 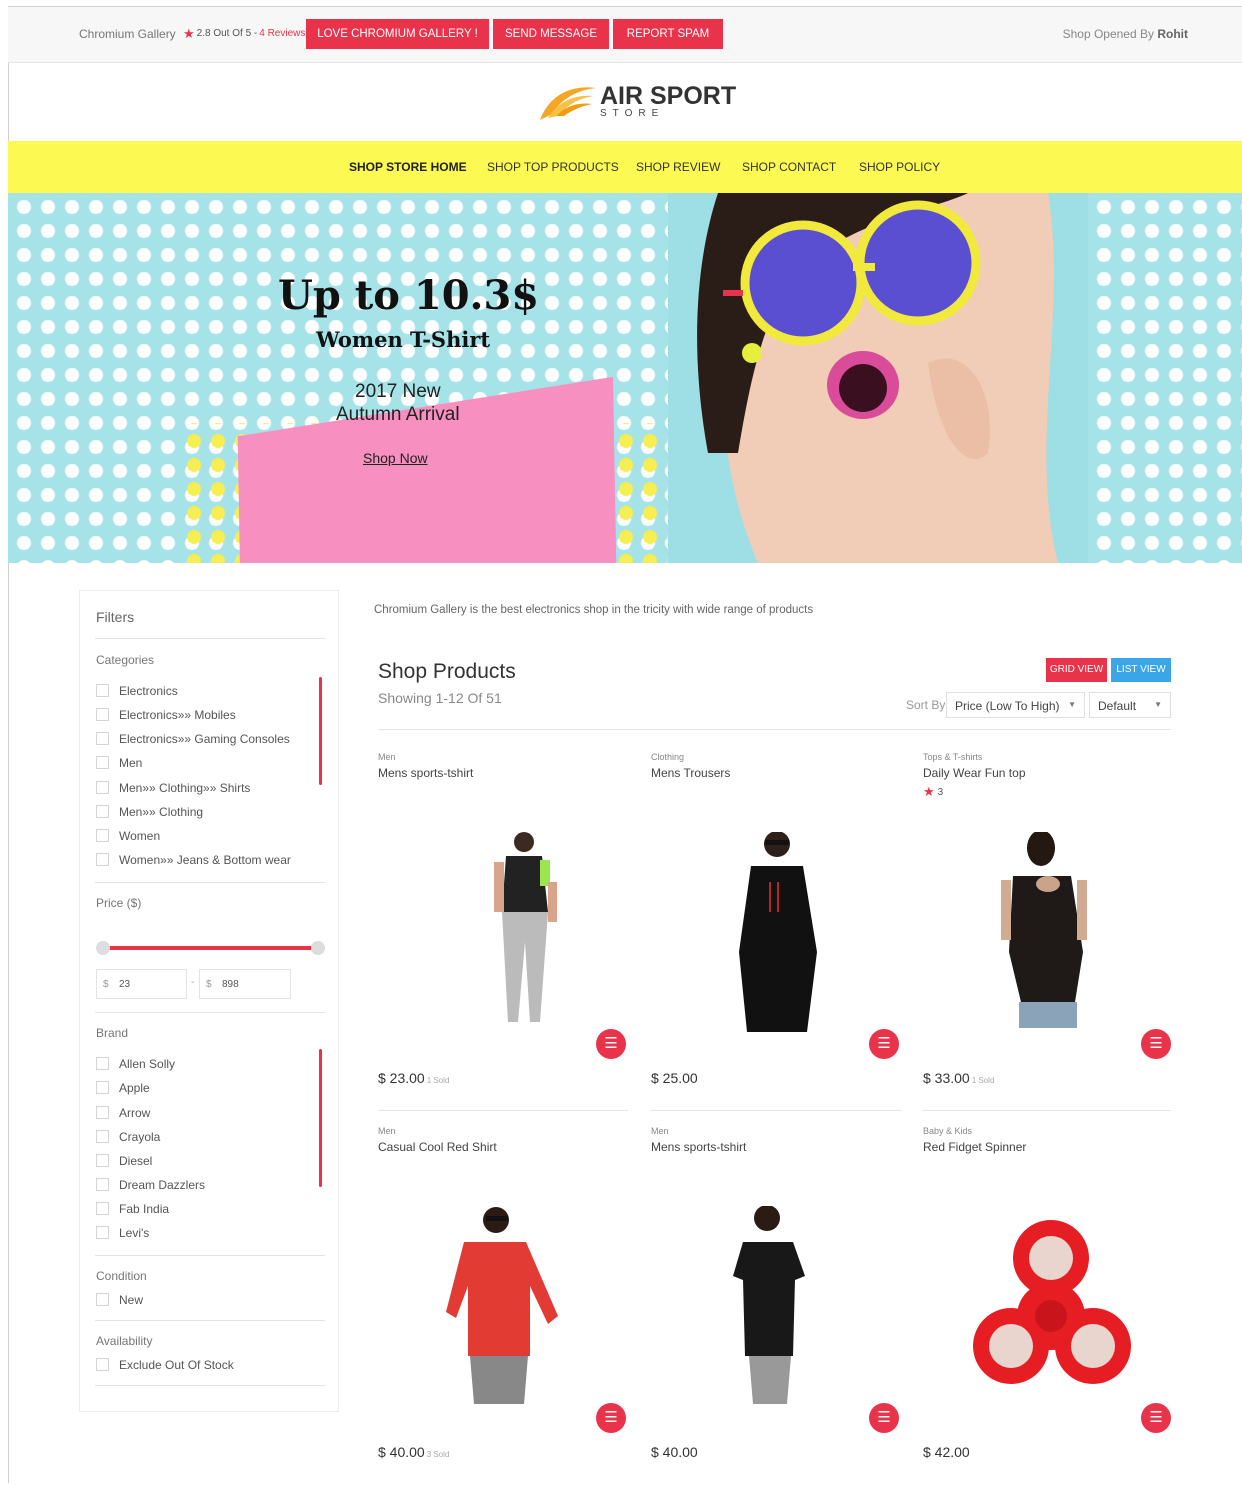 I want to click on grid-view-button: GRID VIEW, so click(x=1076, y=670).